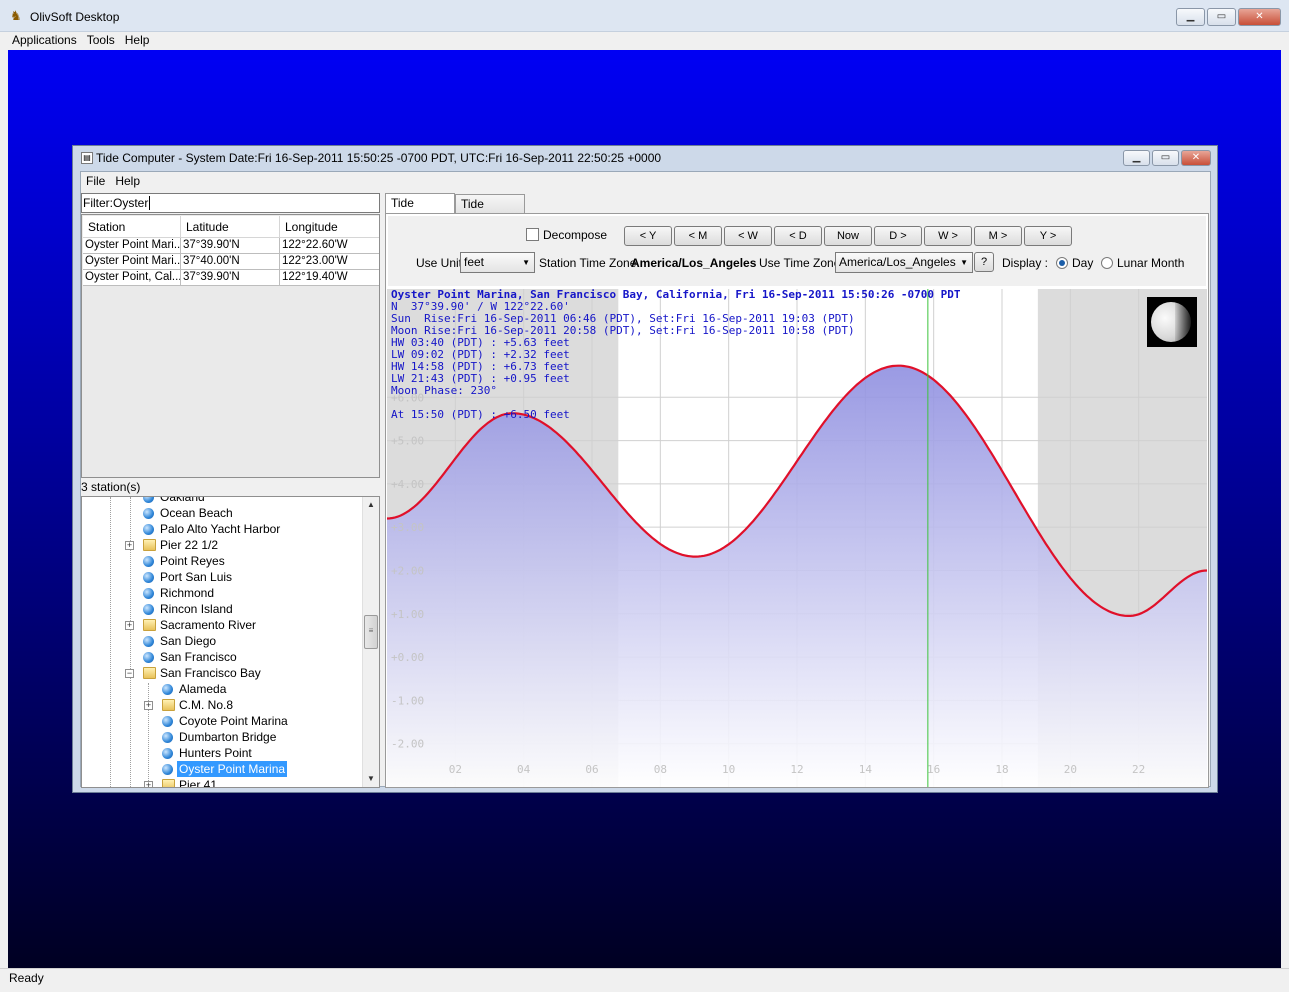 This screenshot has height=992, width=1289. Describe the element at coordinates (964, 262) in the screenshot. I see `chevron-down-icon: ▼` at that location.